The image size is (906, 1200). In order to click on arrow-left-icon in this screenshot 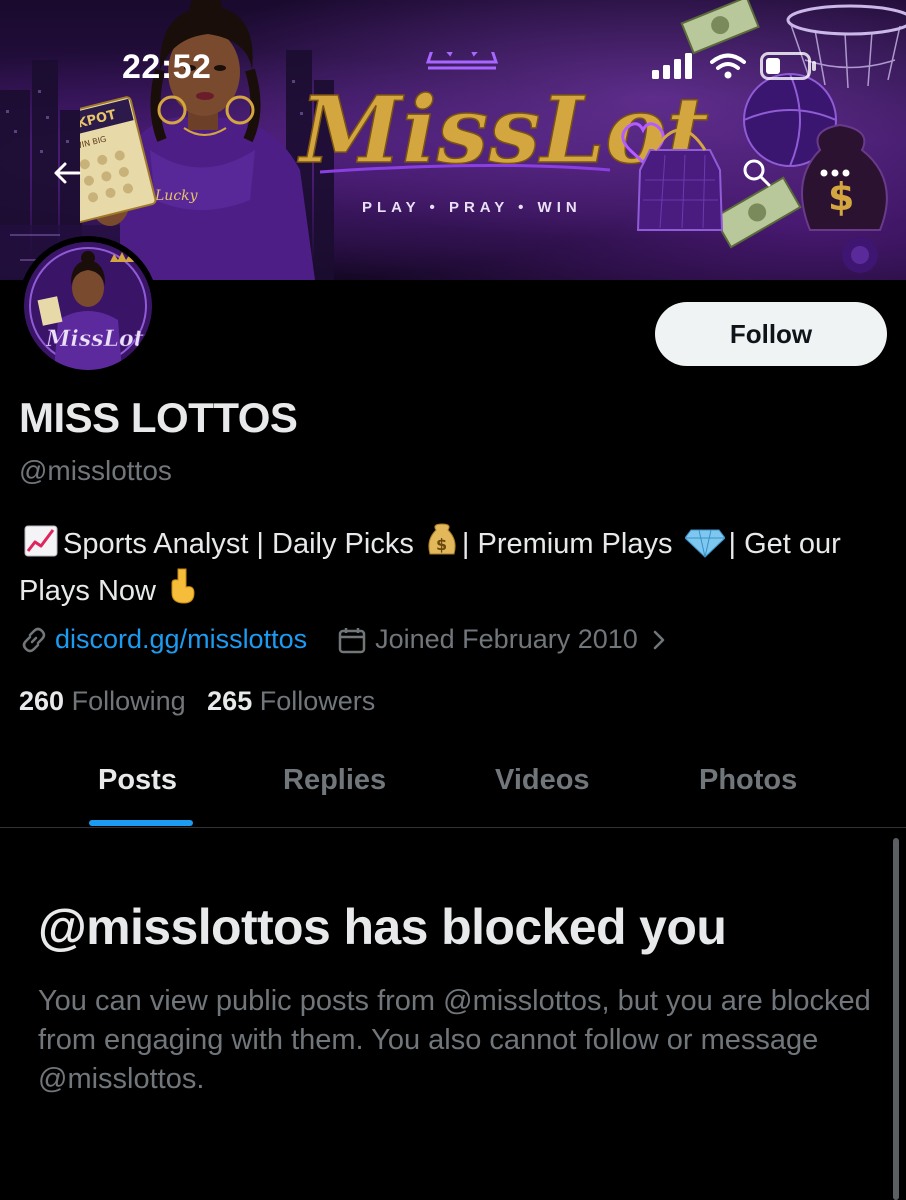, I will do `click(67, 173)`.